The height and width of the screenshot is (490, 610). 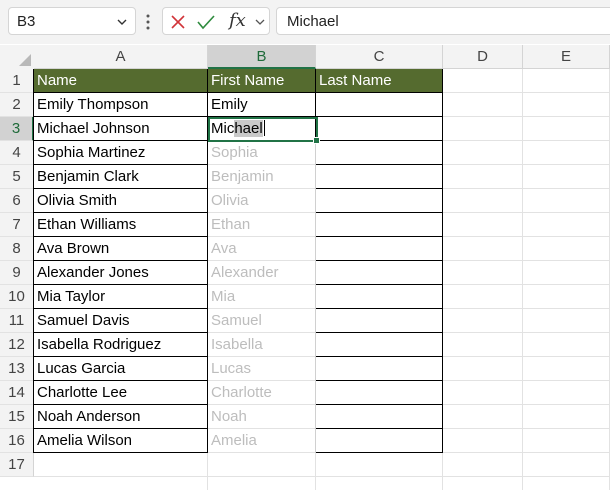 What do you see at coordinates (121, 297) in the screenshot?
I see `name-cell: Mia Taylor` at bounding box center [121, 297].